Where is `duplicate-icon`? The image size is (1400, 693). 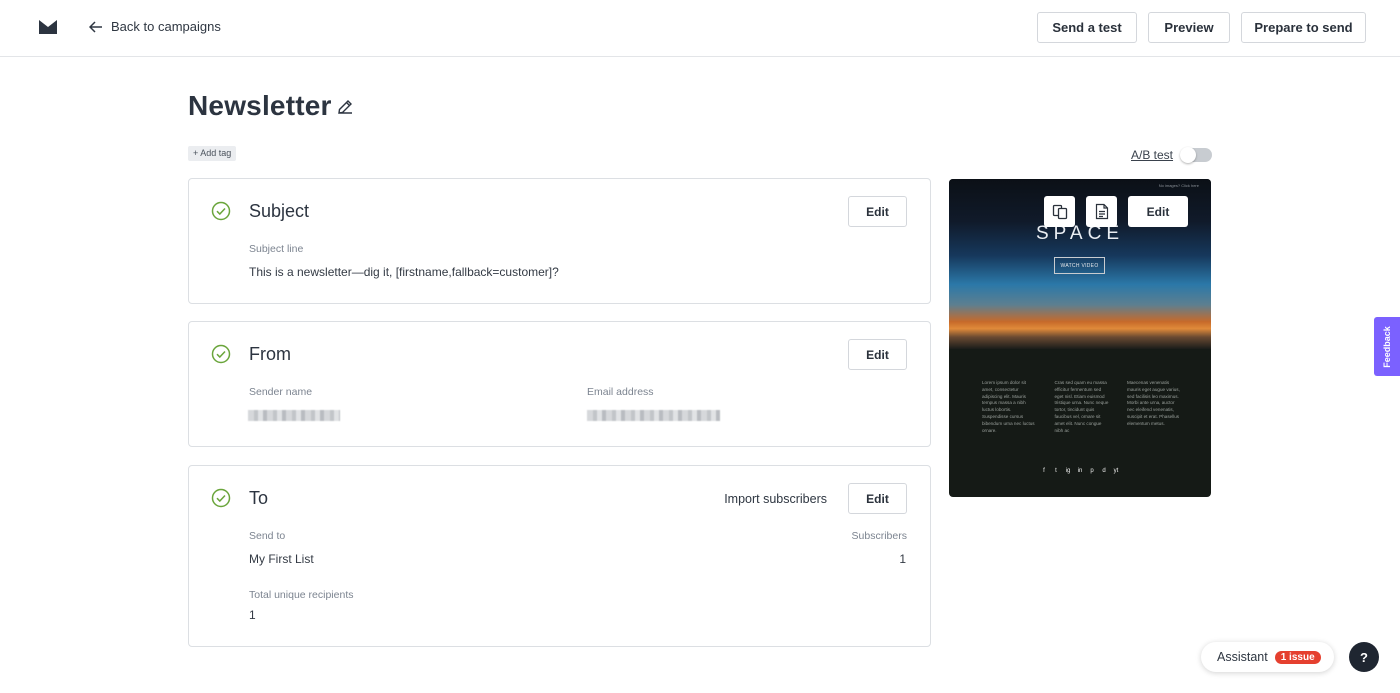 duplicate-icon is located at coordinates (1059, 211).